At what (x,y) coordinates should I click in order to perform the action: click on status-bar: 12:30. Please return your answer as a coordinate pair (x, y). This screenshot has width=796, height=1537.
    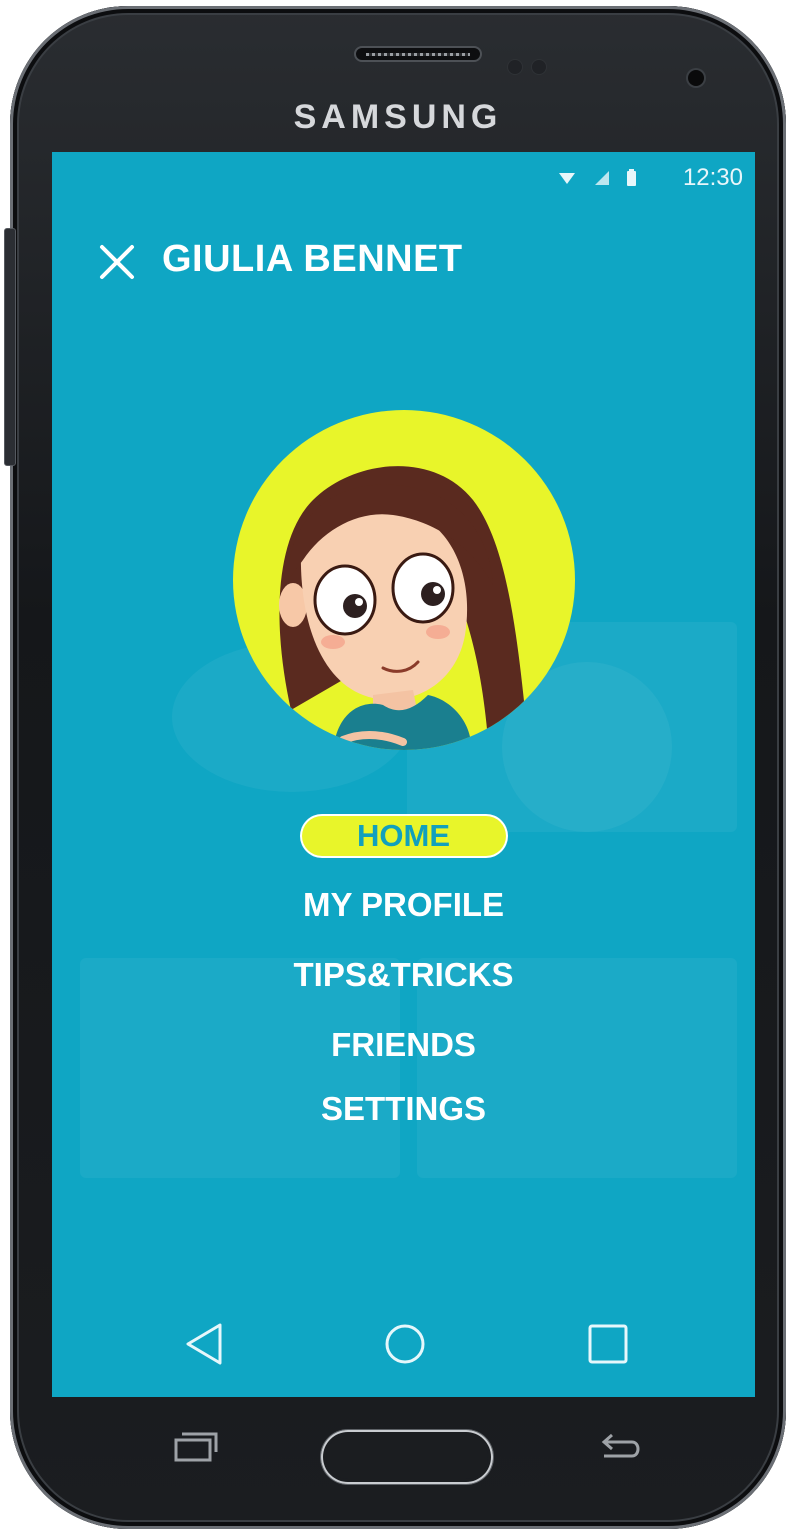
    Looking at the image, I should click on (403, 177).